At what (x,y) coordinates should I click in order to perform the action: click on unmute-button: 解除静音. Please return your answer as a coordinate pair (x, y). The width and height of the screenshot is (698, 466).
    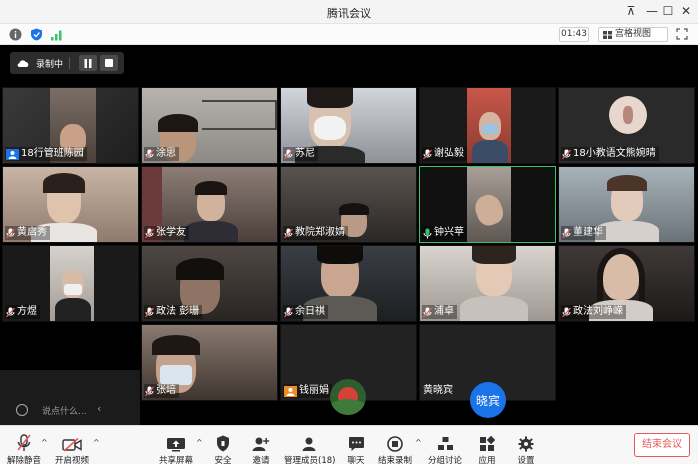
    Looking at the image, I should click on (24, 446).